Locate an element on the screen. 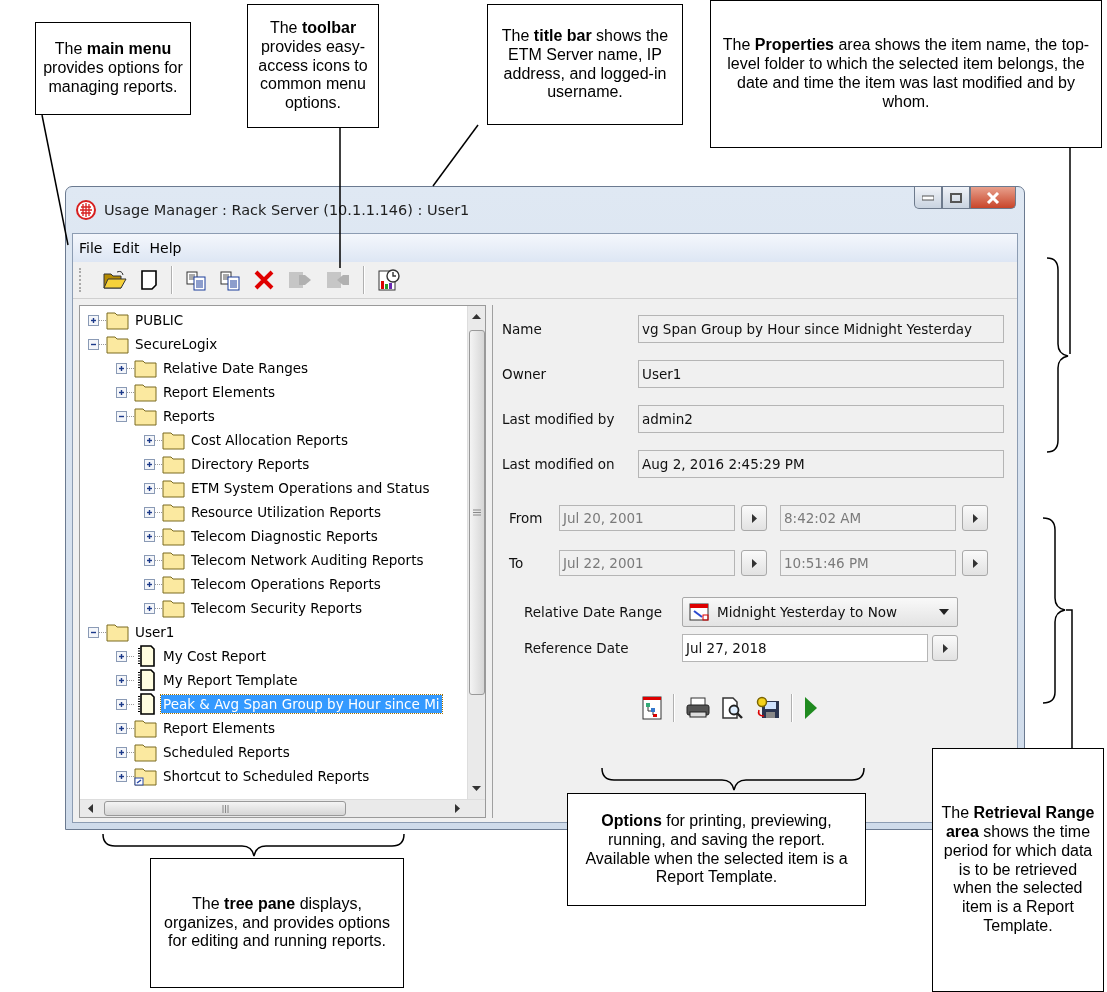 The image size is (1107, 992). close-button is located at coordinates (993, 198).